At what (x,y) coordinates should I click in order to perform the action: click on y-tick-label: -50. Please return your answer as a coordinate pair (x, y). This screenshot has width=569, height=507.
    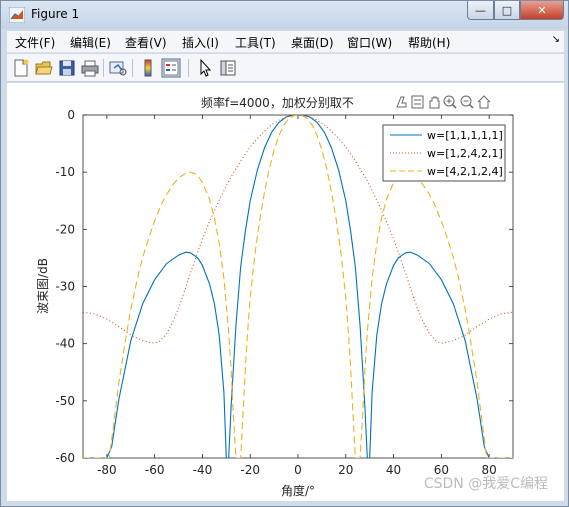
    Looking at the image, I should click on (65, 401).